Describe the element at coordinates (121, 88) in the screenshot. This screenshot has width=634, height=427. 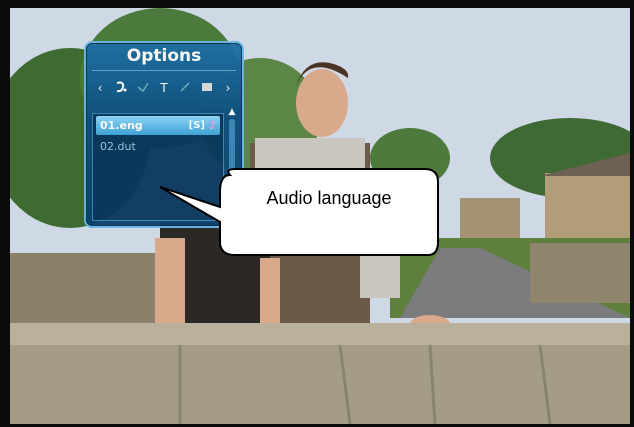
I see `audio-icon` at that location.